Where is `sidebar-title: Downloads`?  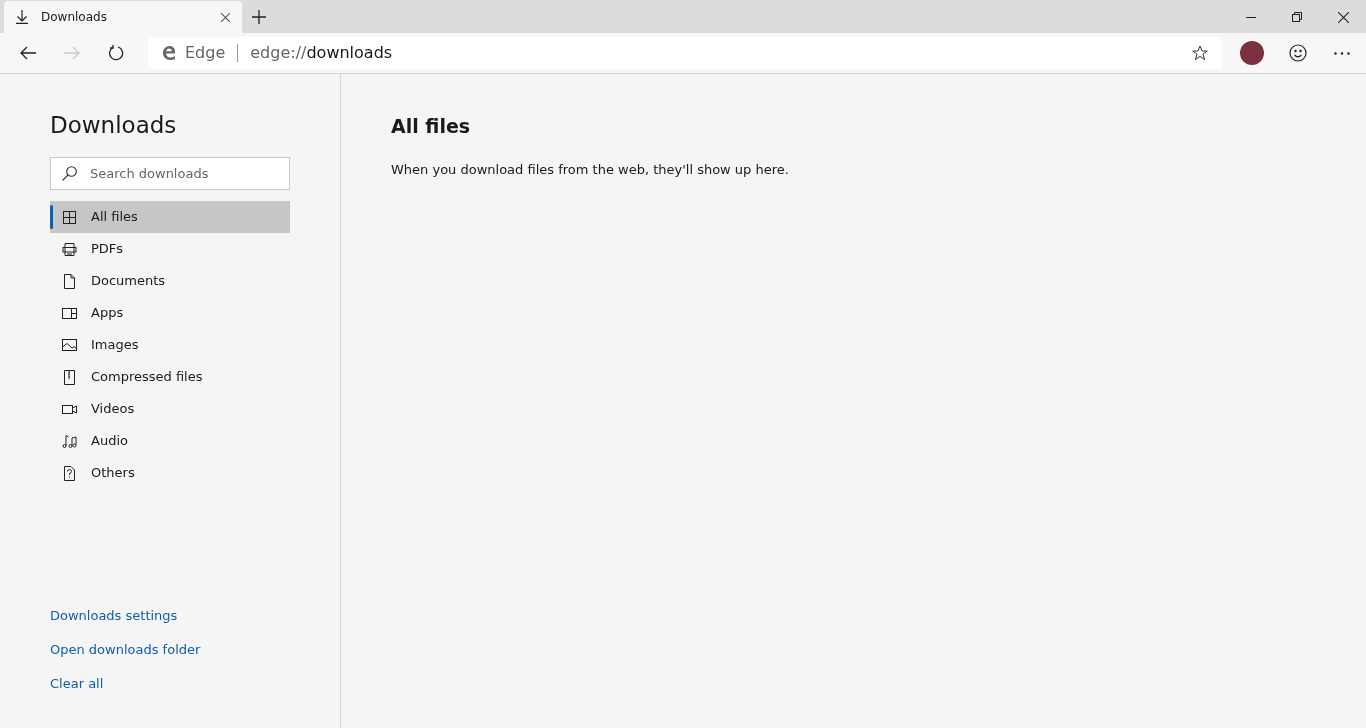 sidebar-title: Downloads is located at coordinates (114, 125).